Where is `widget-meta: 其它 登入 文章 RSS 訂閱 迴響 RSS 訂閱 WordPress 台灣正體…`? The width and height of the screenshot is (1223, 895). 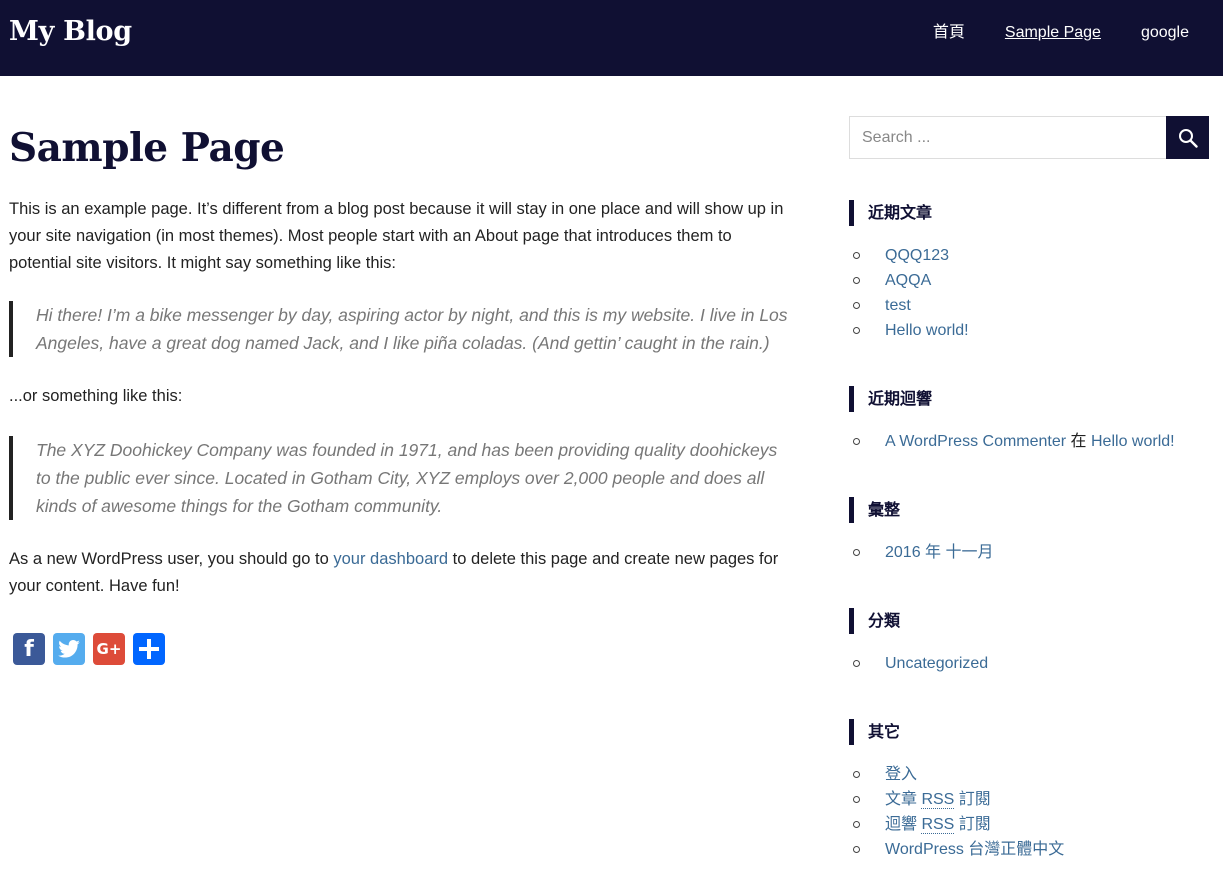 widget-meta: 其它 登入 文章 RSS 訂閱 迴響 RSS 訂閱 WordPress 台灣正體… is located at coordinates (1029, 790).